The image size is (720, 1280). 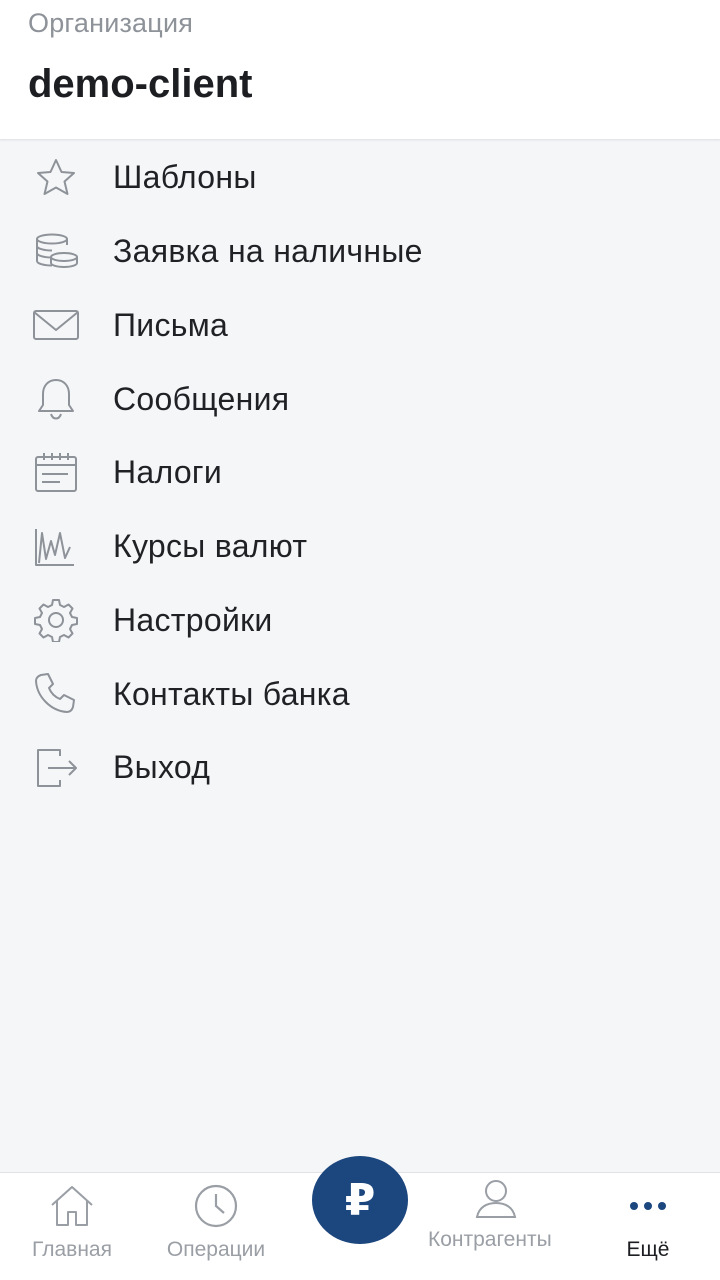 I want to click on payment-button: ₽, so click(x=360, y=1200).